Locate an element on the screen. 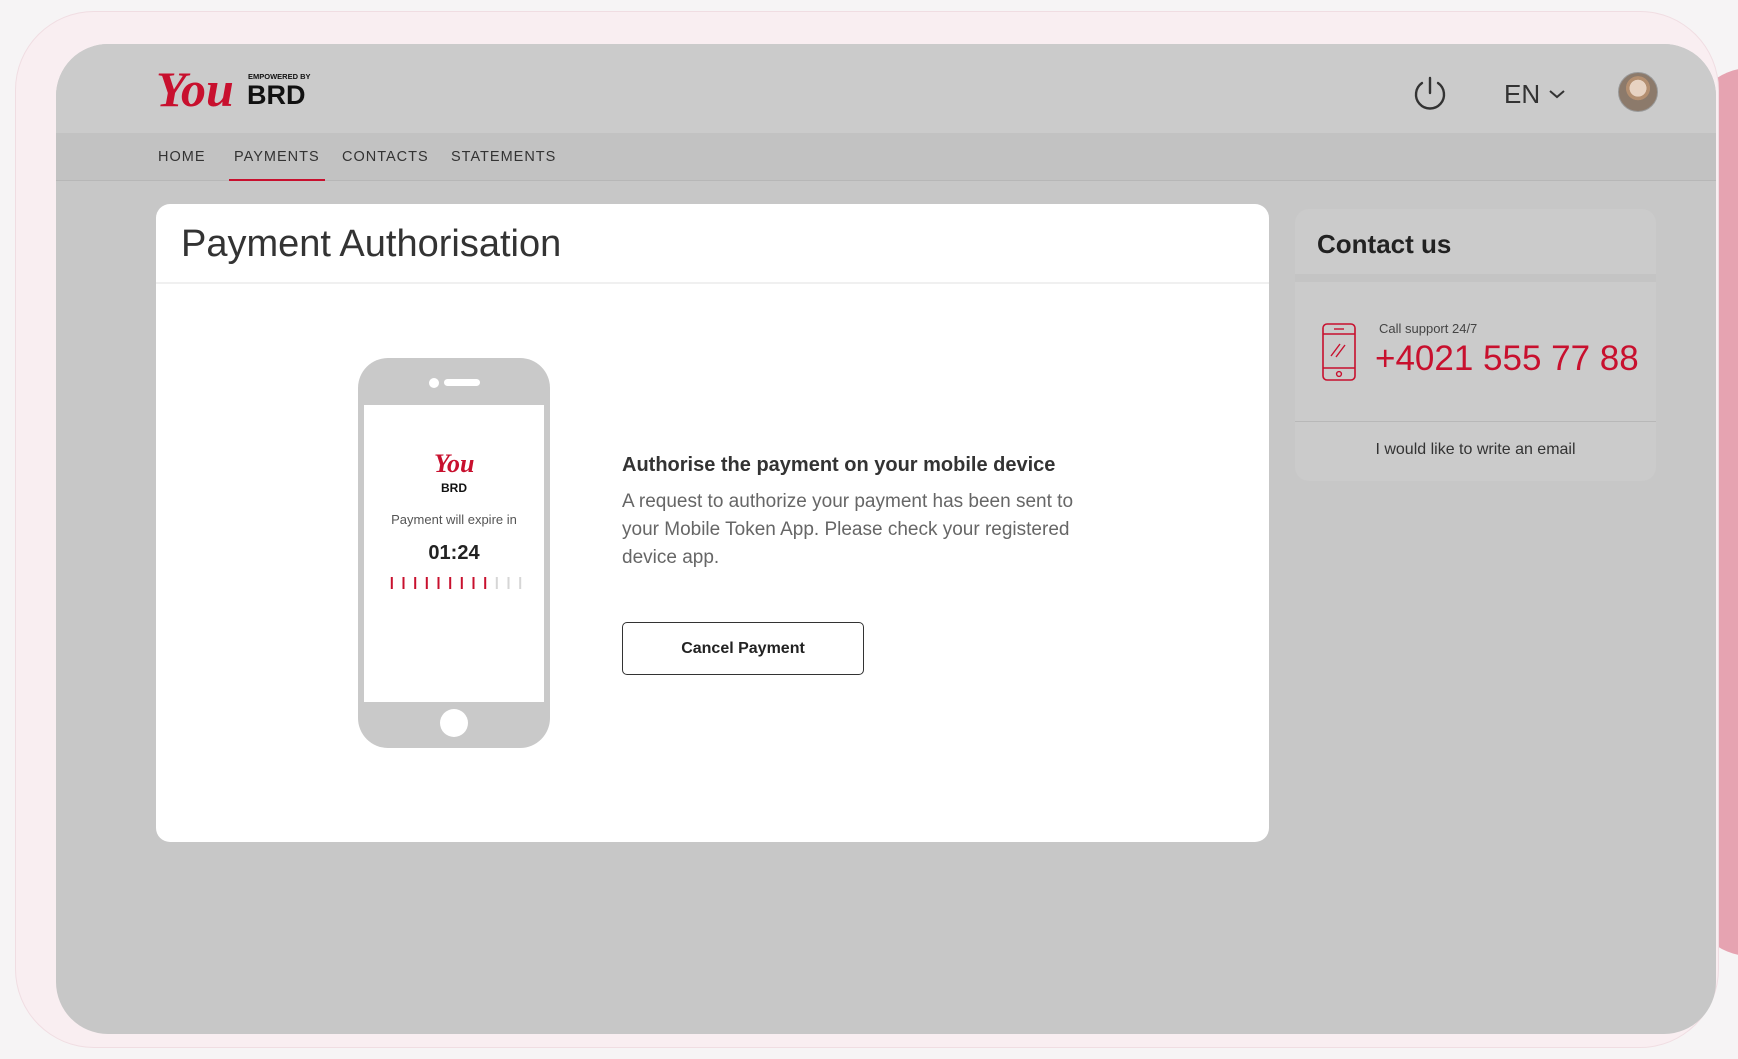 The image size is (1738, 1059). write-email-link: I would like to write an email is located at coordinates (1475, 450).